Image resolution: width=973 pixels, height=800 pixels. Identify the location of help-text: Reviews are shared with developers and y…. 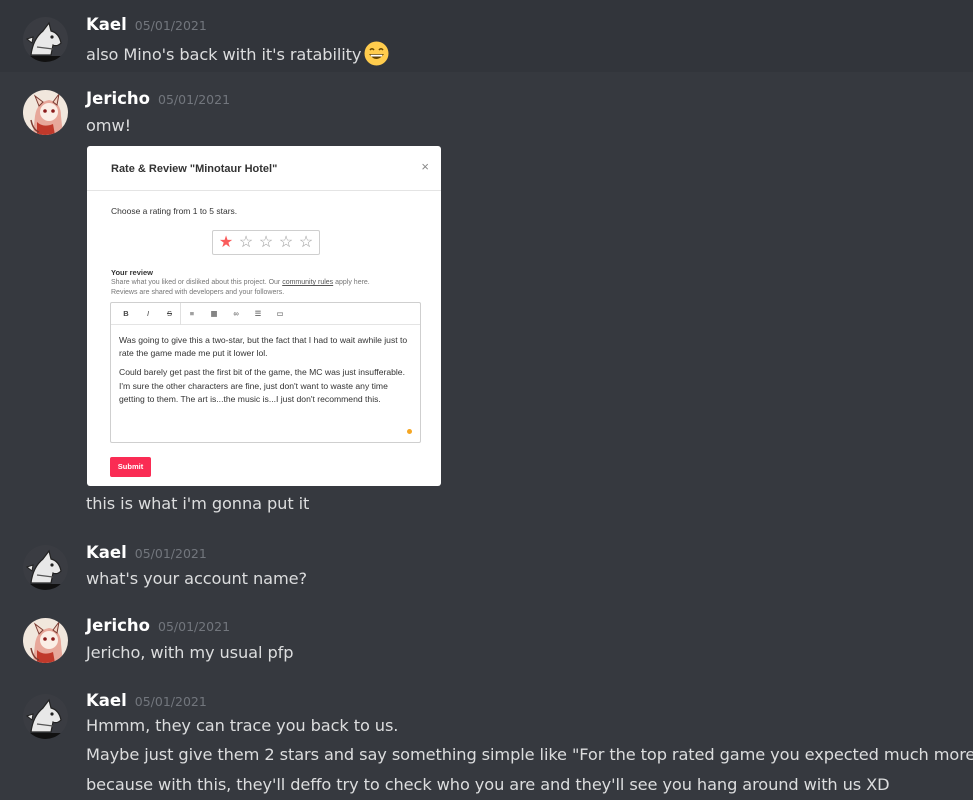
(198, 292).